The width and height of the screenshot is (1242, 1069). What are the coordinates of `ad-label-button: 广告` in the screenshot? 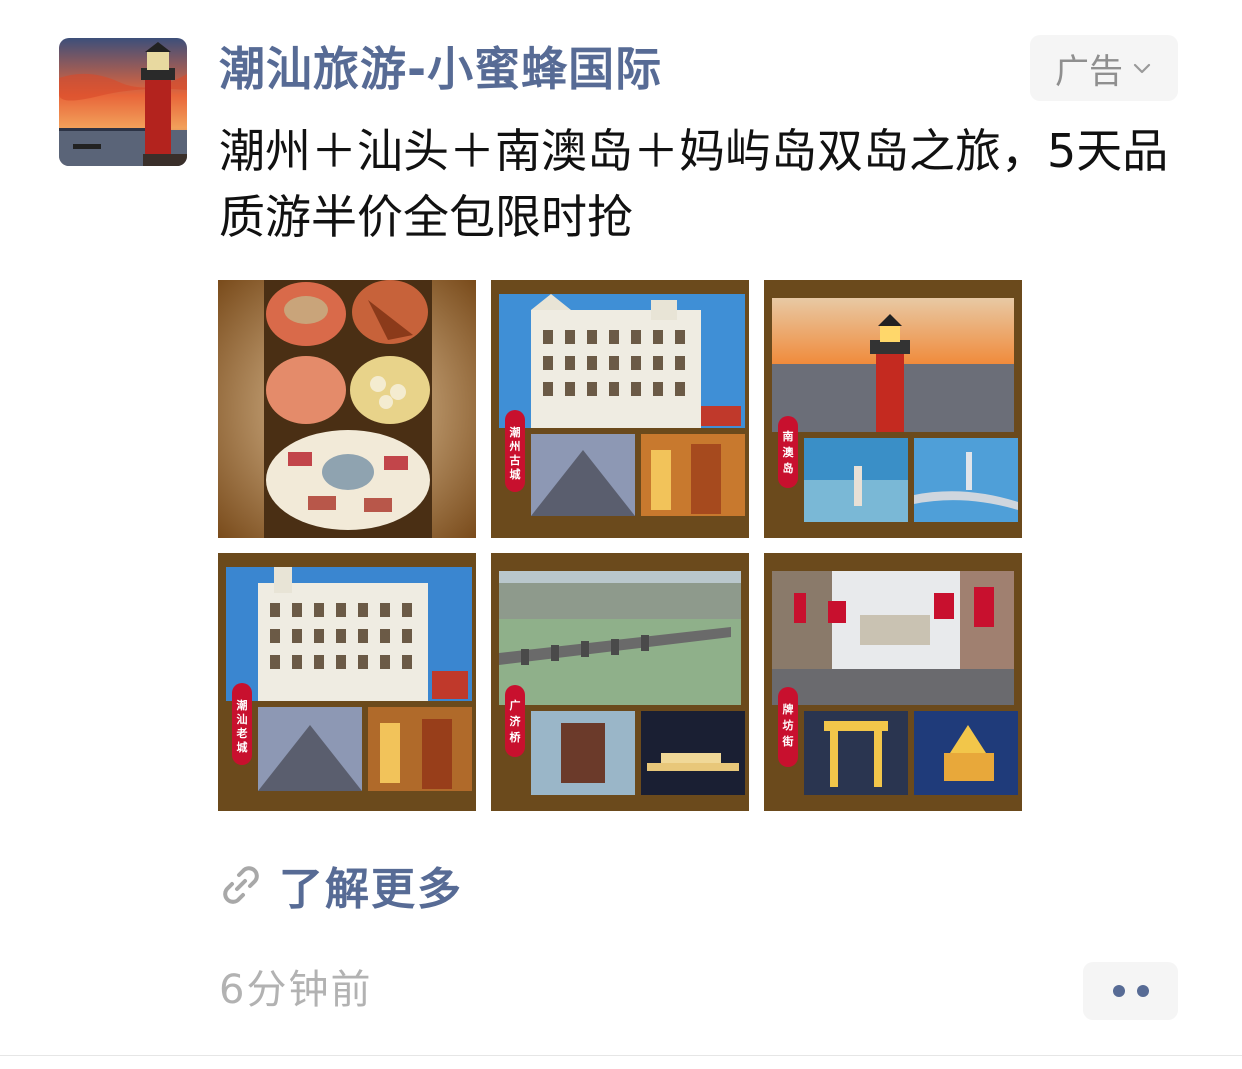 It's located at (1104, 68).